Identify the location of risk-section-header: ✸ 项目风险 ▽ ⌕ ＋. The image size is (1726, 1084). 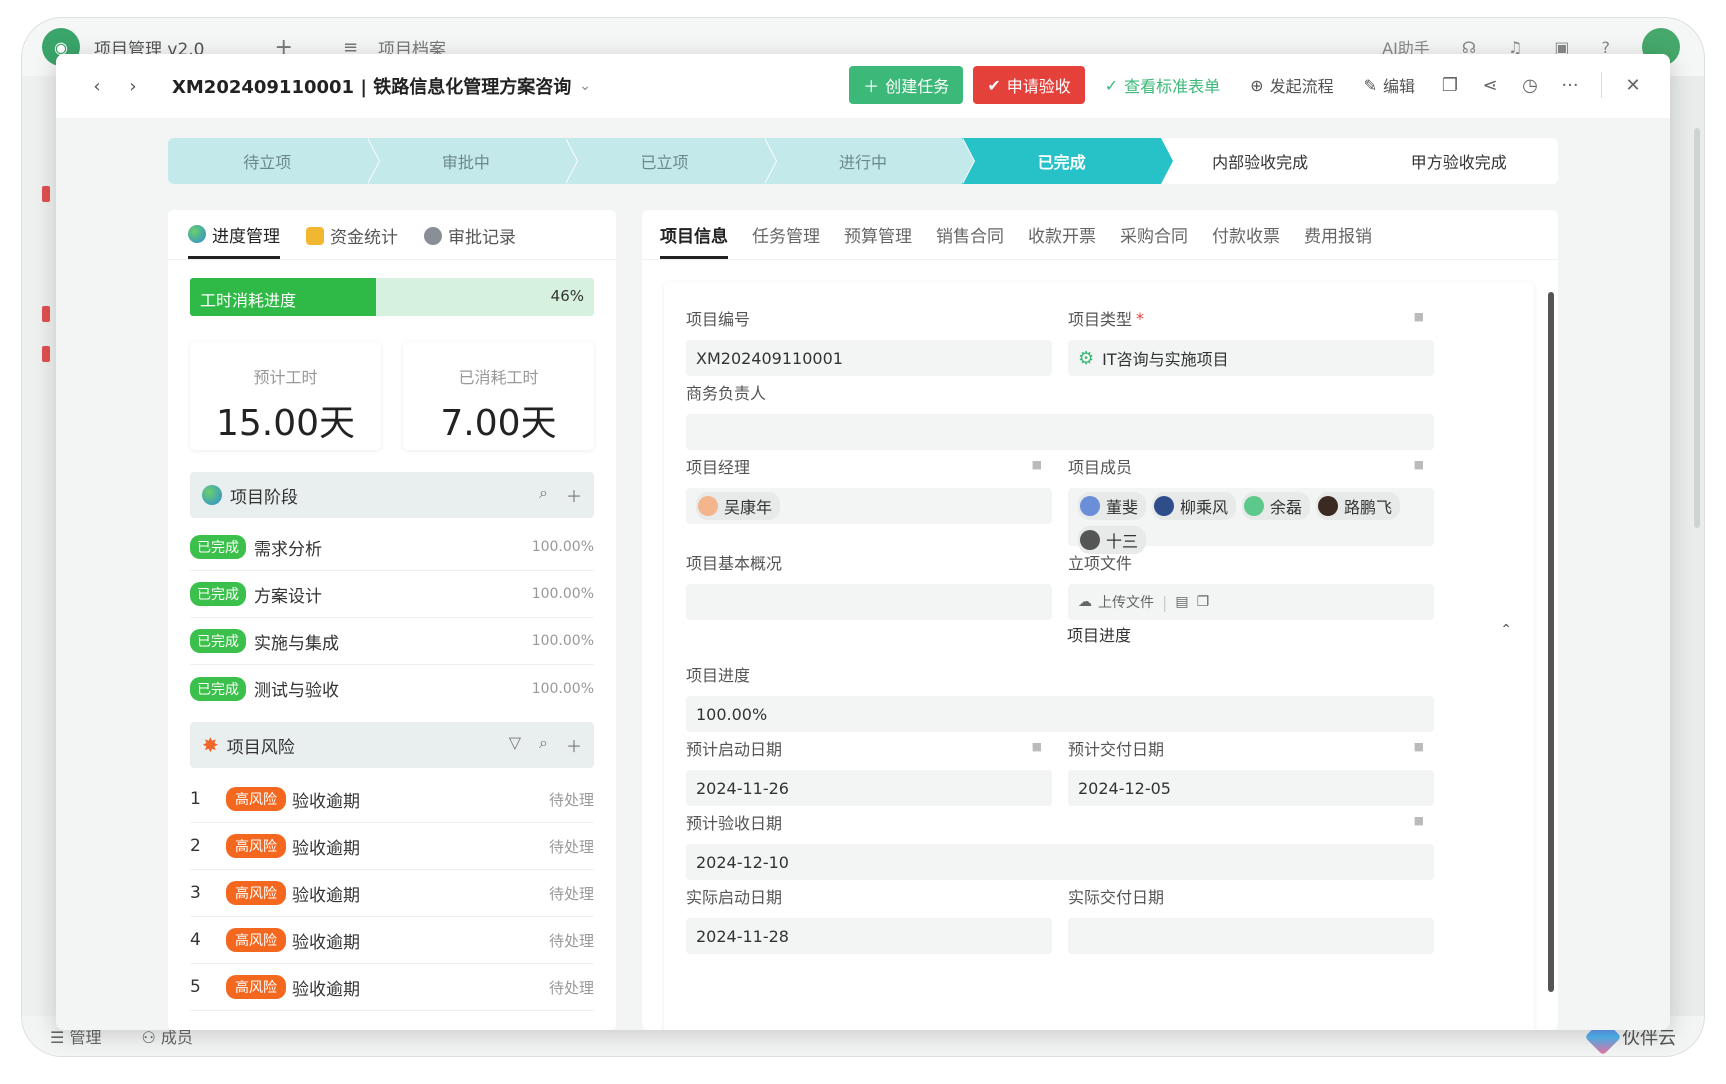
(392, 745).